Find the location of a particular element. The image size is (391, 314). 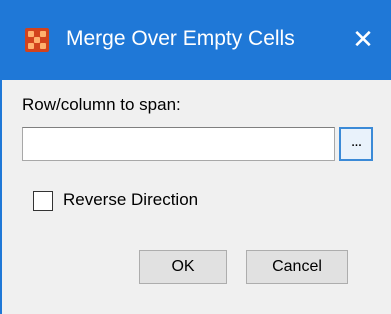

close-button: ✕ is located at coordinates (363, 40).